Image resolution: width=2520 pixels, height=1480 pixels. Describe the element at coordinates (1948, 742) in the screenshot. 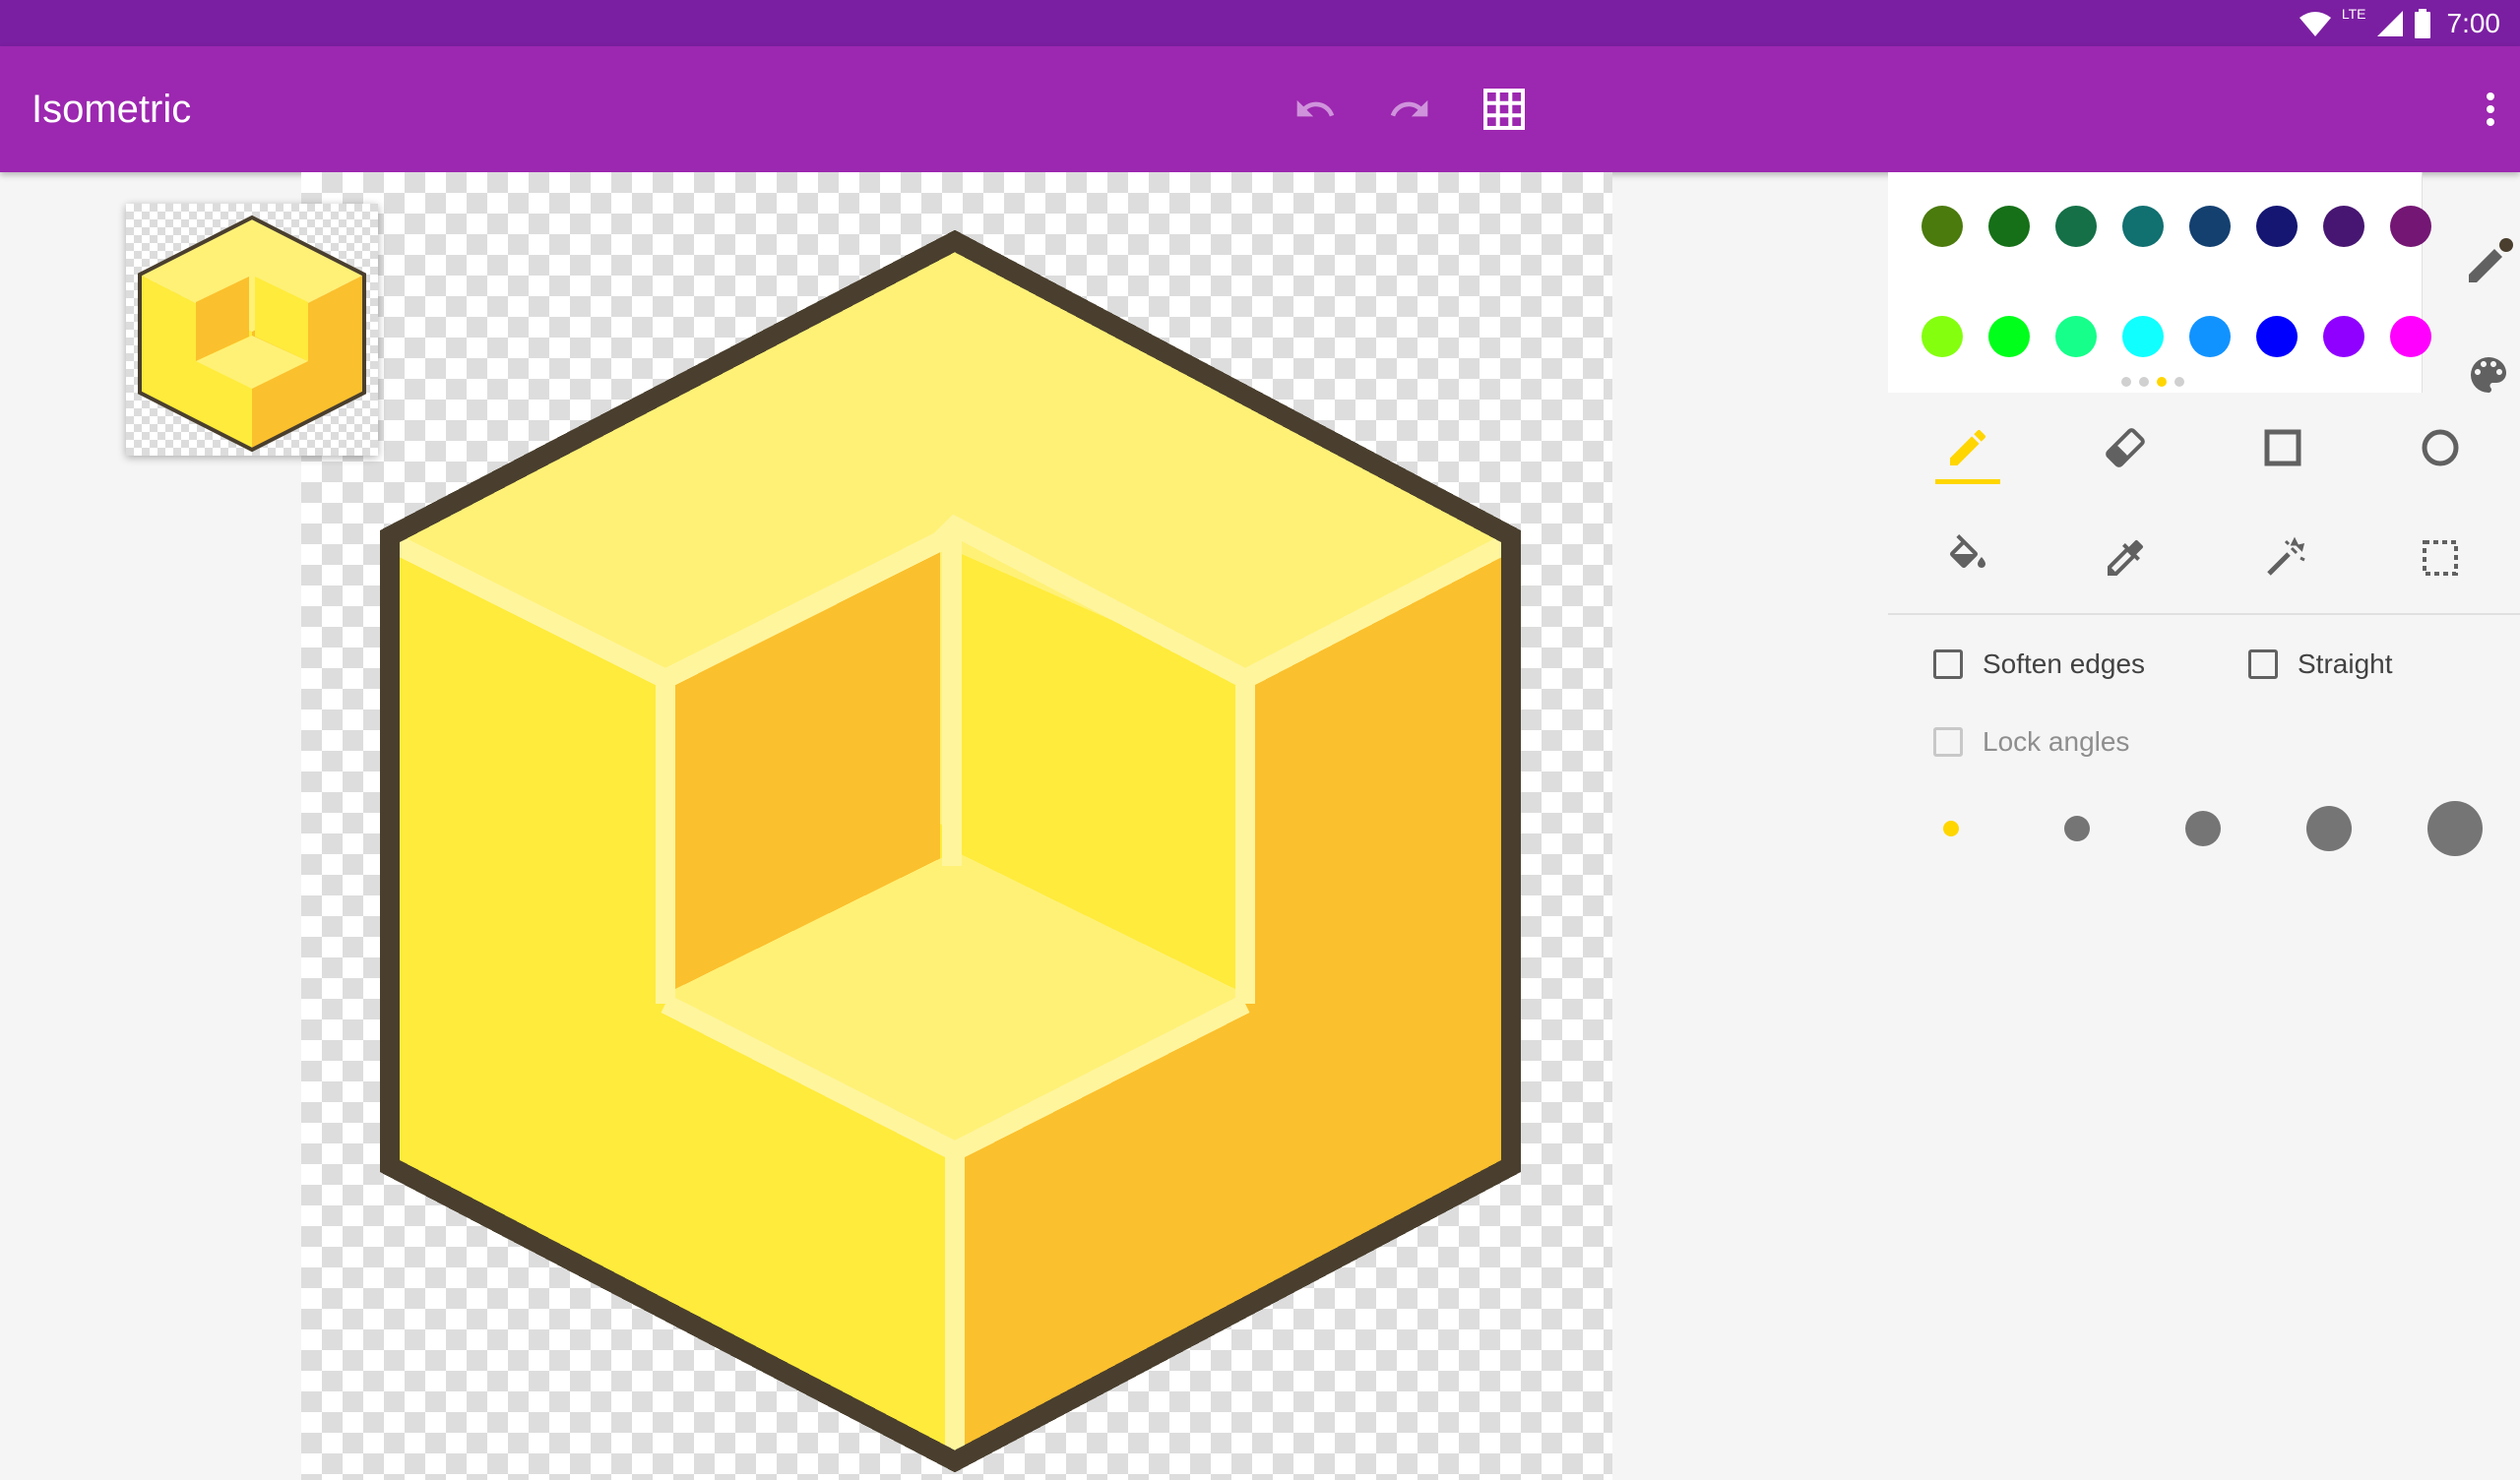

I see `lock-angles-checkbox` at that location.